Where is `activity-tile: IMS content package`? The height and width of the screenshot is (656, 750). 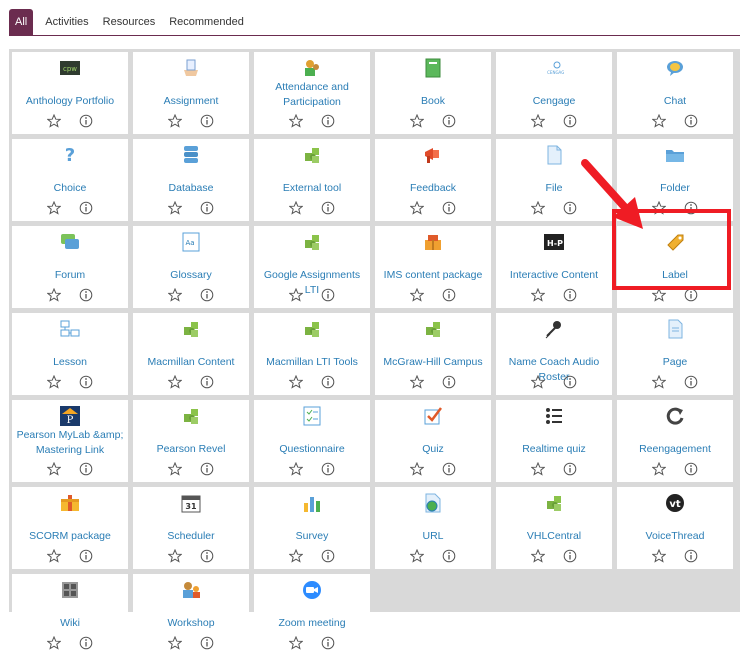 activity-tile: IMS content package is located at coordinates (433, 267).